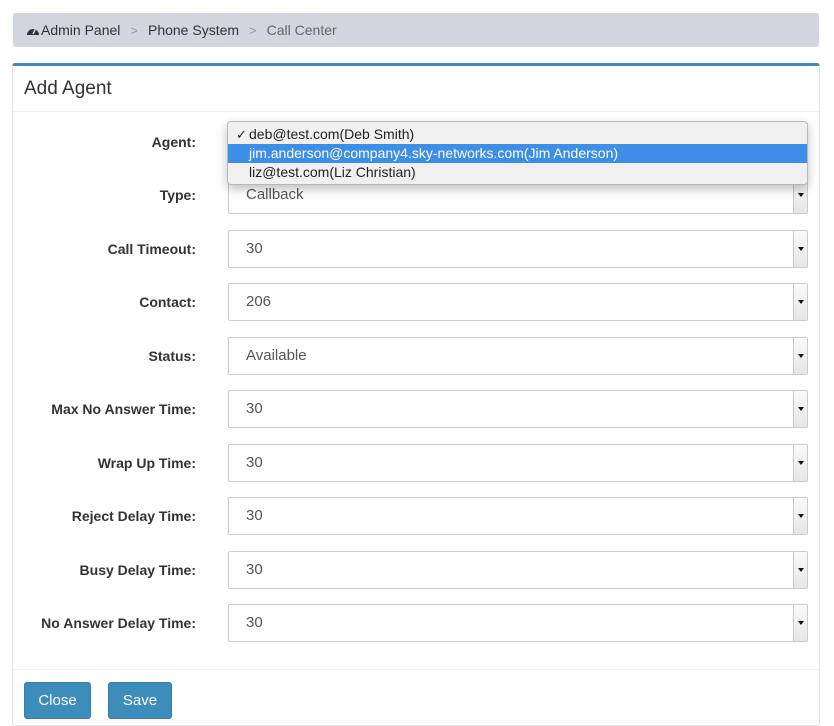  I want to click on form-row-no-answer-delay-time: No Answer Delay Time: 30, so click(416, 623).